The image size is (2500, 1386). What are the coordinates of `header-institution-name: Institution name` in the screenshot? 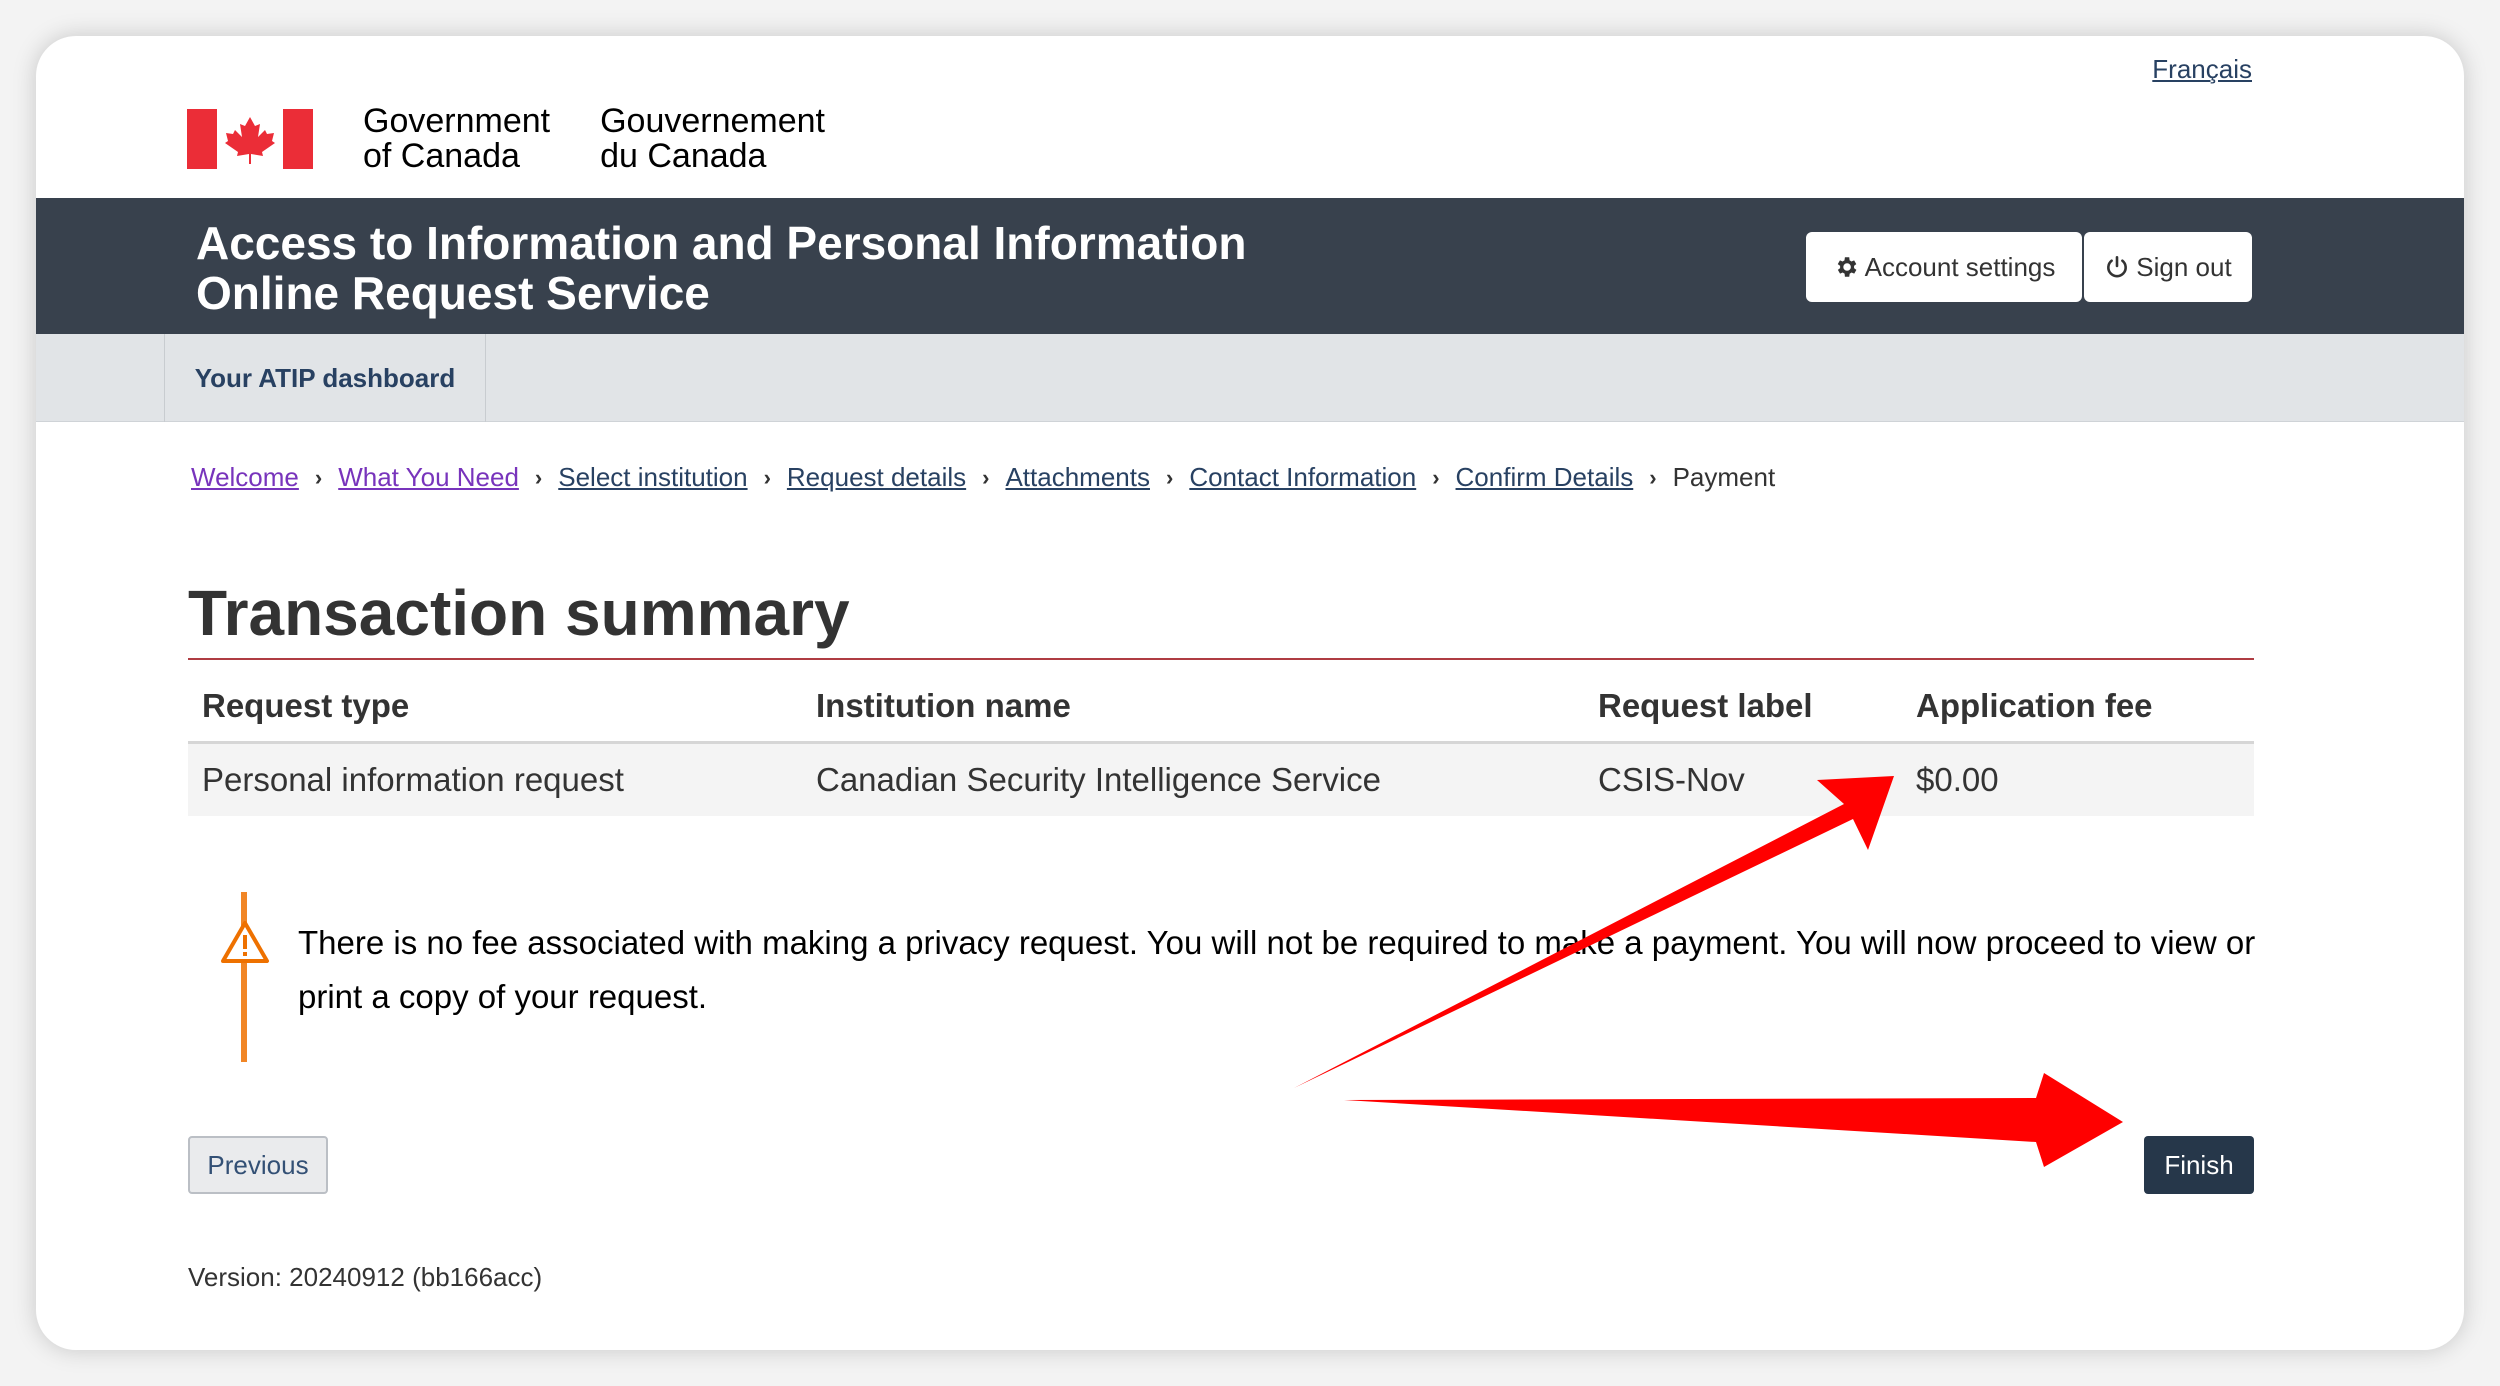 It's located at (1193, 708).